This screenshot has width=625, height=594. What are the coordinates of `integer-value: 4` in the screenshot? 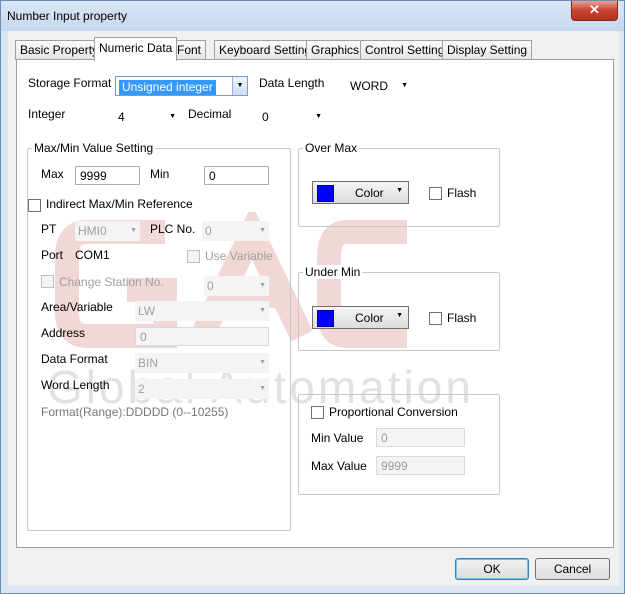 It's located at (121, 117).